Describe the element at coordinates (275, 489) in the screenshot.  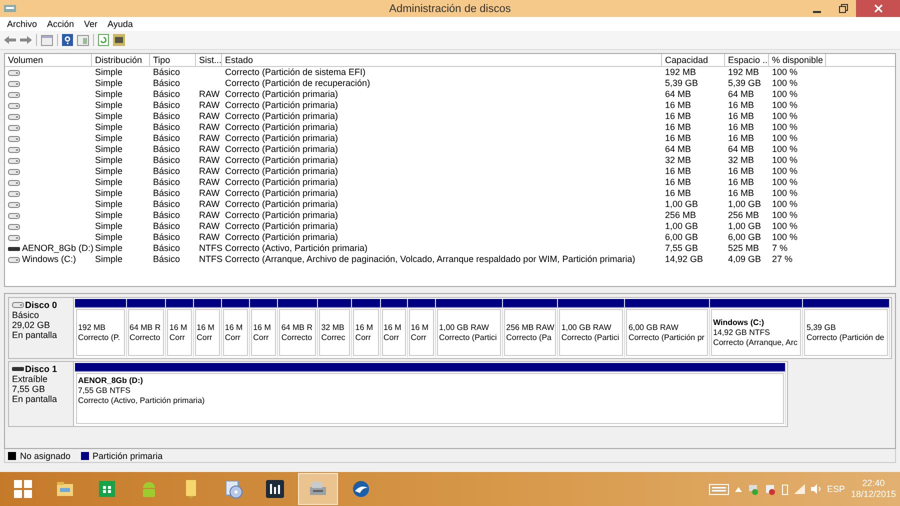
I see `equalizer-icon` at that location.